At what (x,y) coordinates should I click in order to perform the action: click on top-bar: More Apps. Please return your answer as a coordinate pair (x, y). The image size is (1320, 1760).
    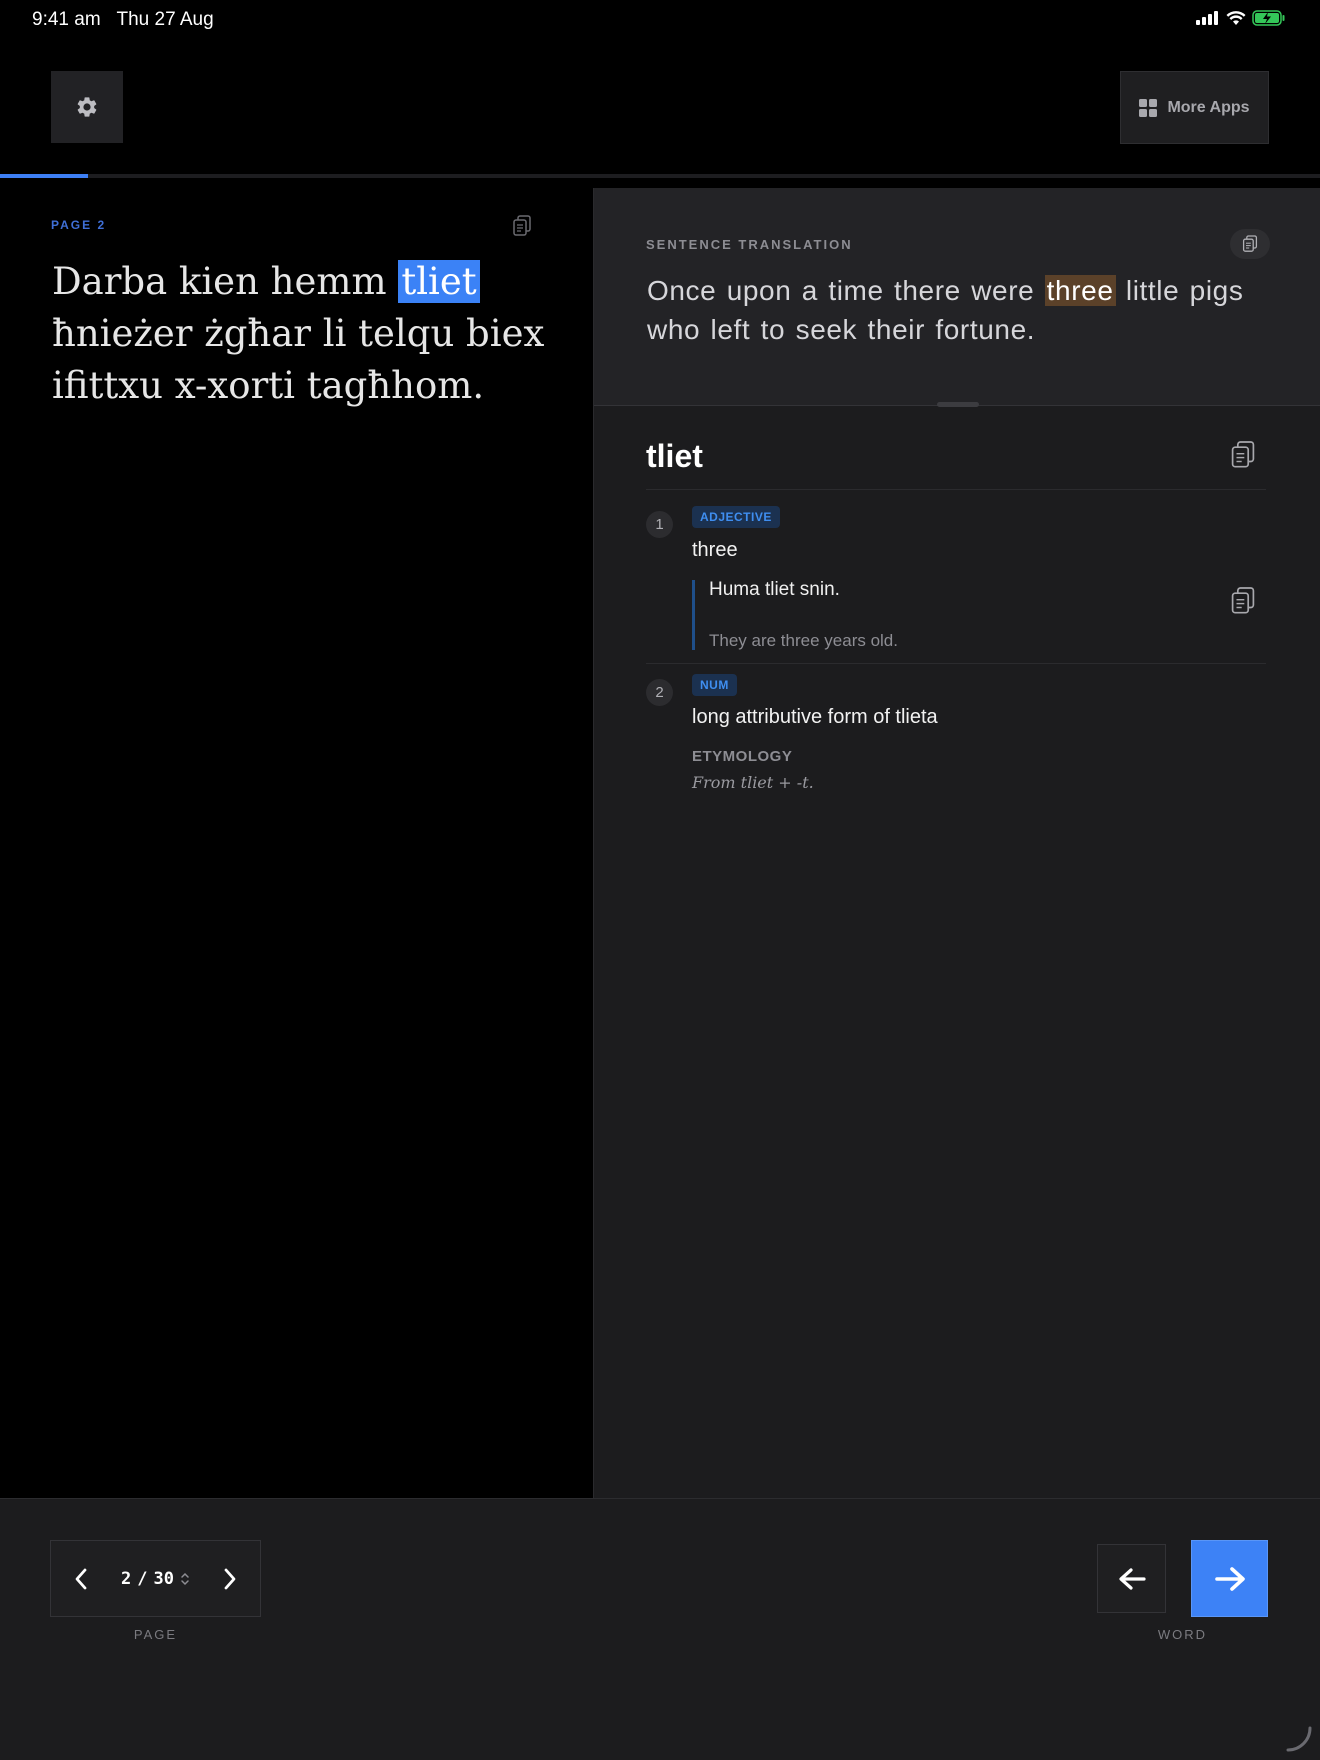
    Looking at the image, I should click on (660, 108).